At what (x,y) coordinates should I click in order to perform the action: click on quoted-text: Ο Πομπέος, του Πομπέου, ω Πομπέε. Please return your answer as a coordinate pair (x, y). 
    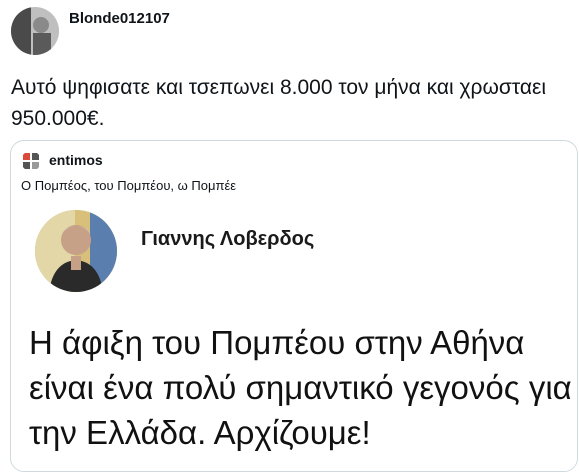
    Looking at the image, I should click on (129, 185).